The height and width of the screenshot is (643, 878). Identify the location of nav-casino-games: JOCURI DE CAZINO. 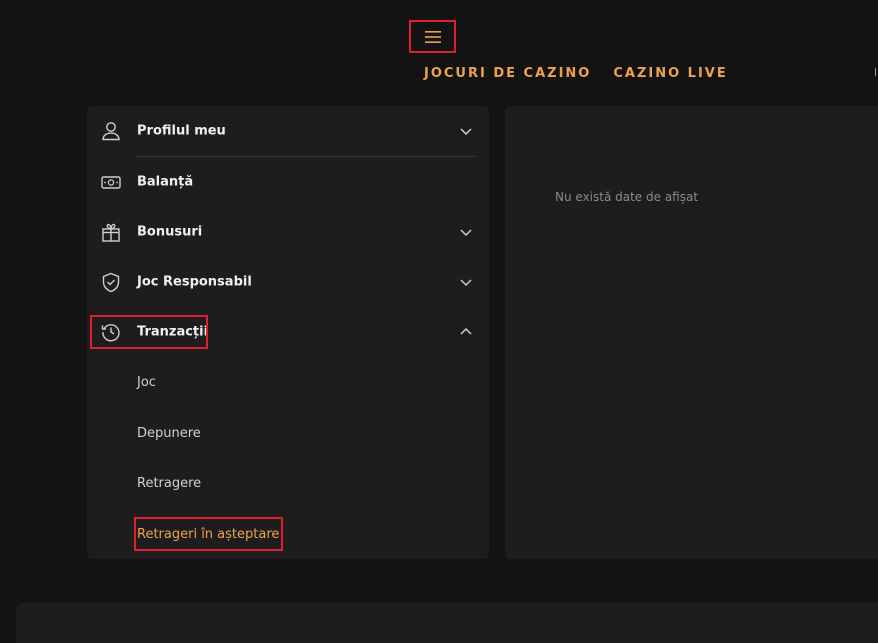
(507, 73).